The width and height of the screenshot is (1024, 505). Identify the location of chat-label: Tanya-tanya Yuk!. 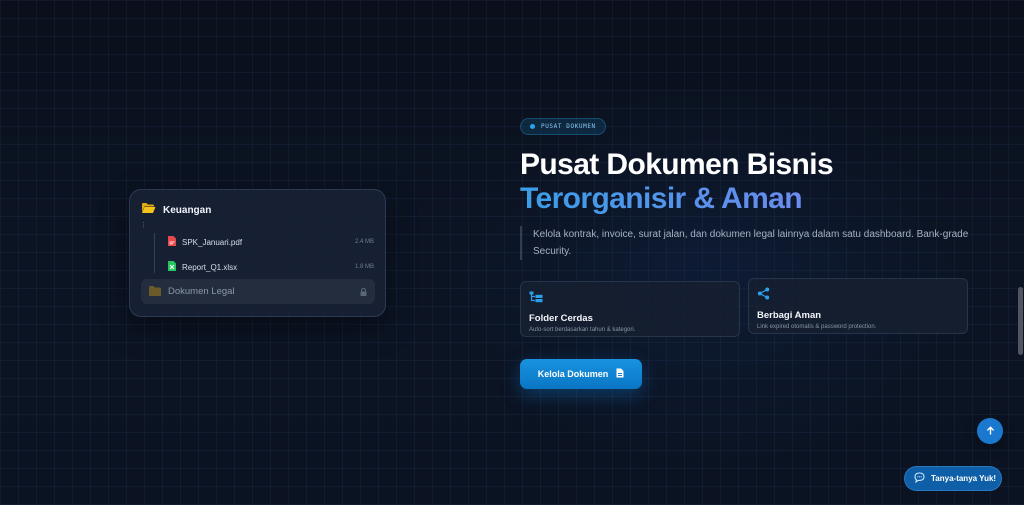
(964, 478).